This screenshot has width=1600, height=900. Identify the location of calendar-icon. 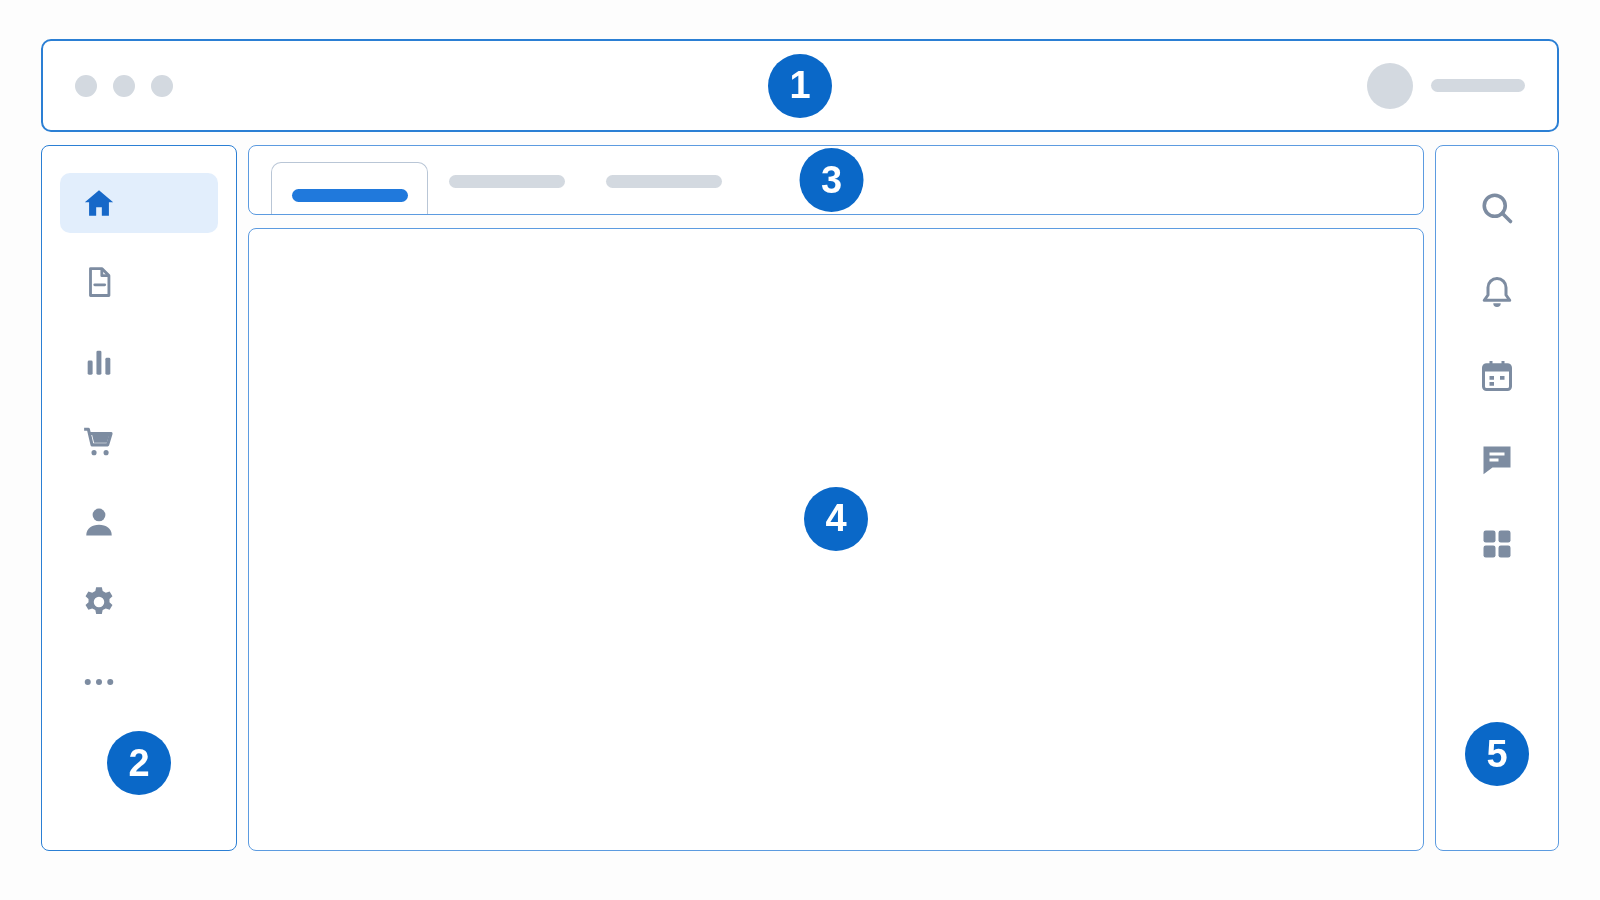
(1497, 376).